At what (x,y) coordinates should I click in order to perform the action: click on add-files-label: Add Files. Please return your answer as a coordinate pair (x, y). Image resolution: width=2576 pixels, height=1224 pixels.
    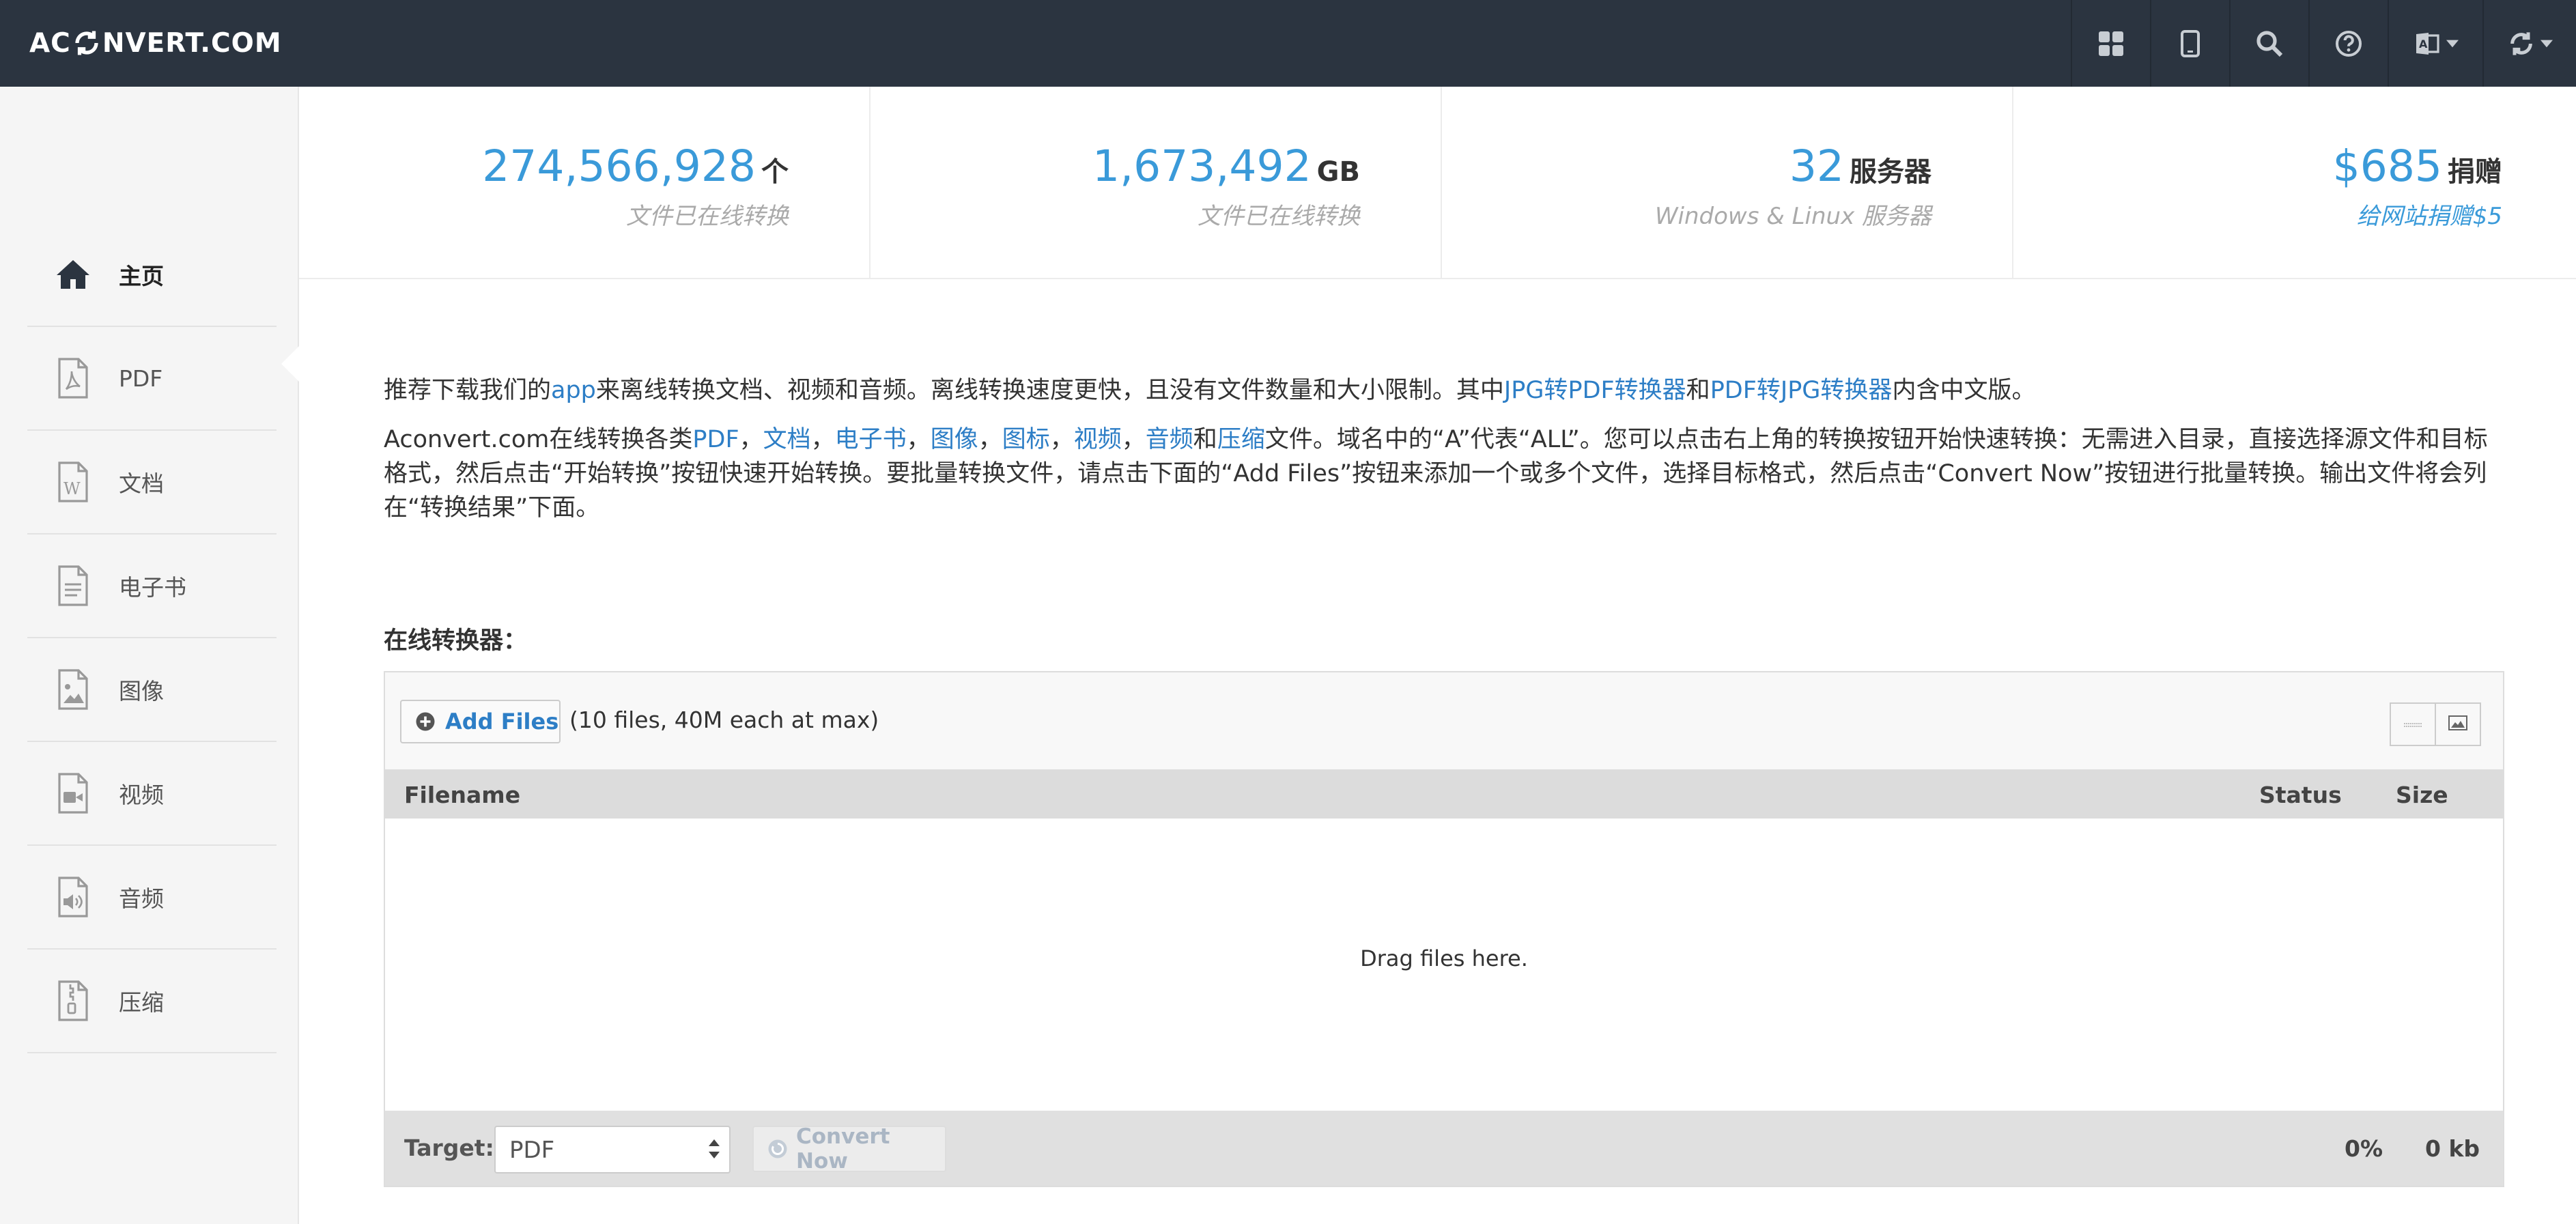
    Looking at the image, I should click on (502, 722).